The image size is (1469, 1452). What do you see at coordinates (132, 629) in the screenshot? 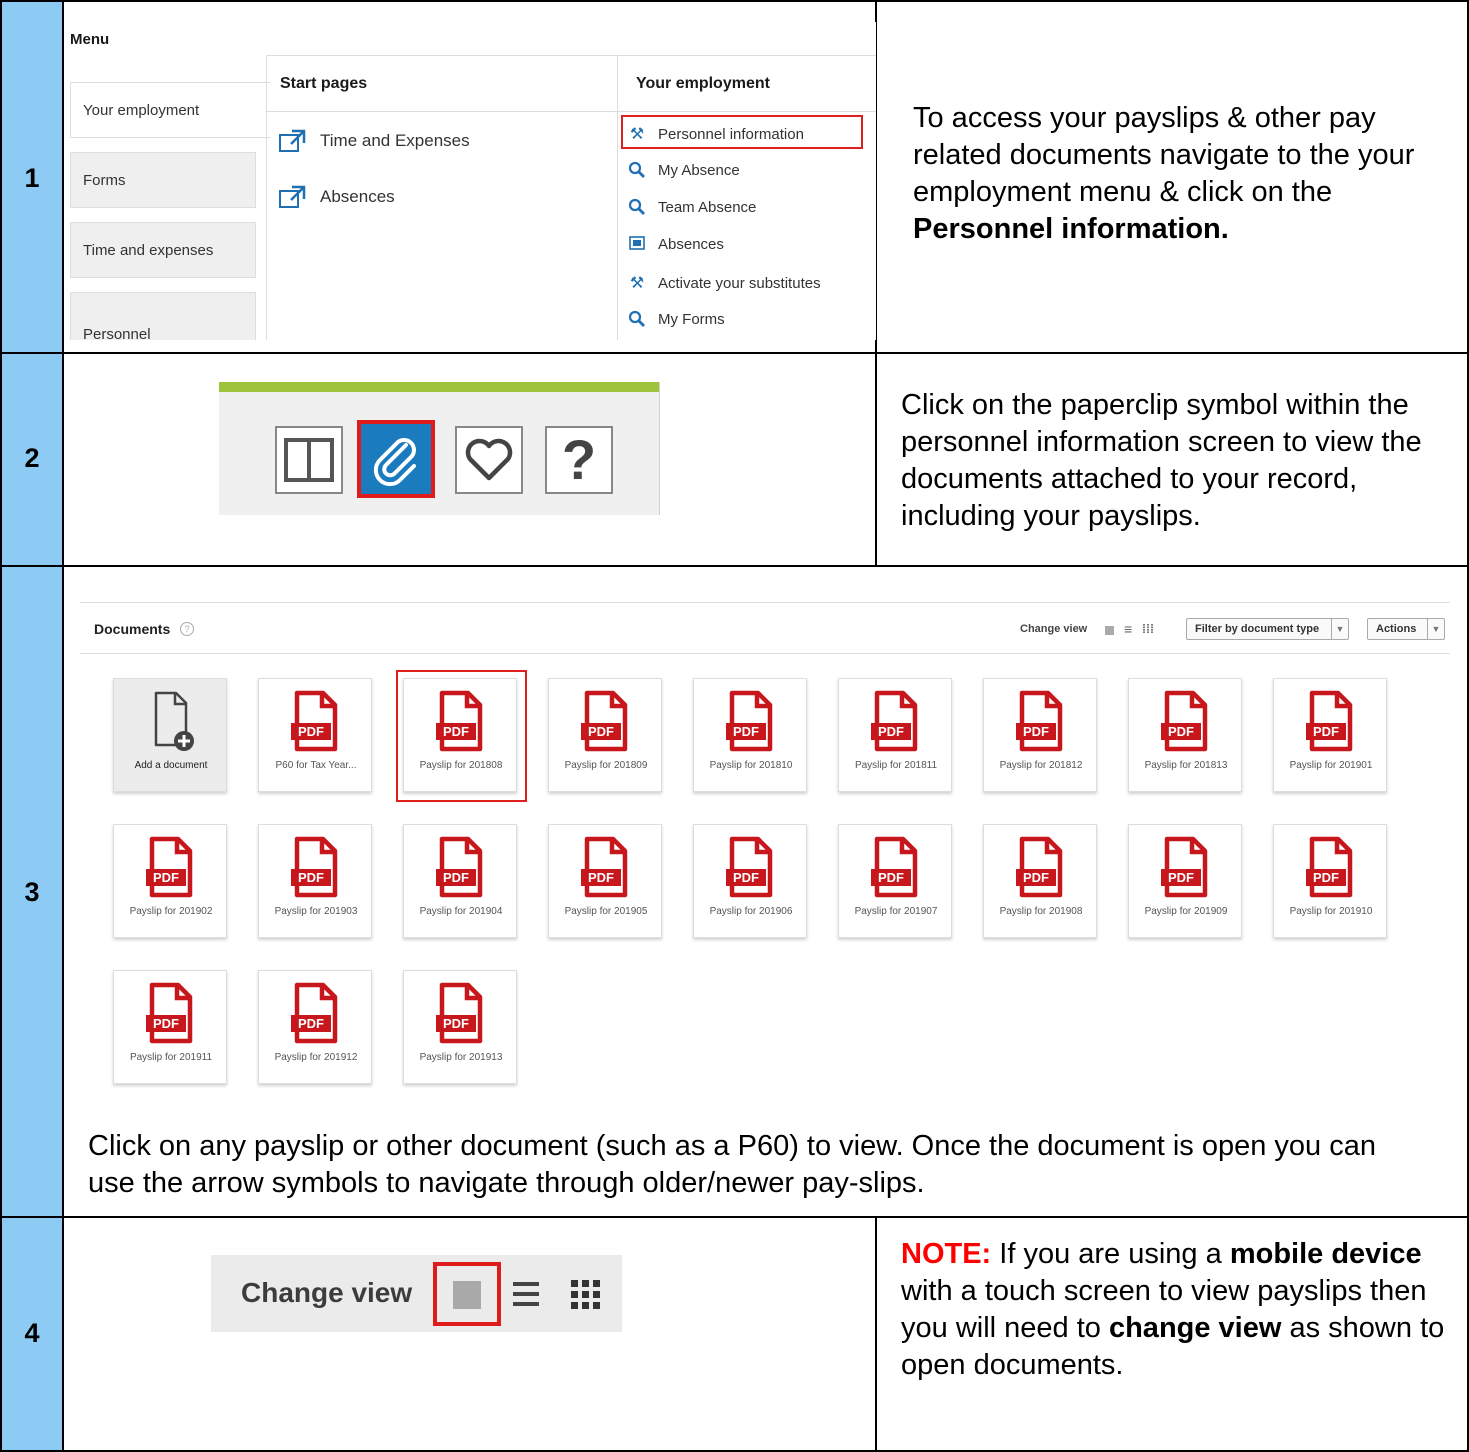
I see `documents-title: Documents` at bounding box center [132, 629].